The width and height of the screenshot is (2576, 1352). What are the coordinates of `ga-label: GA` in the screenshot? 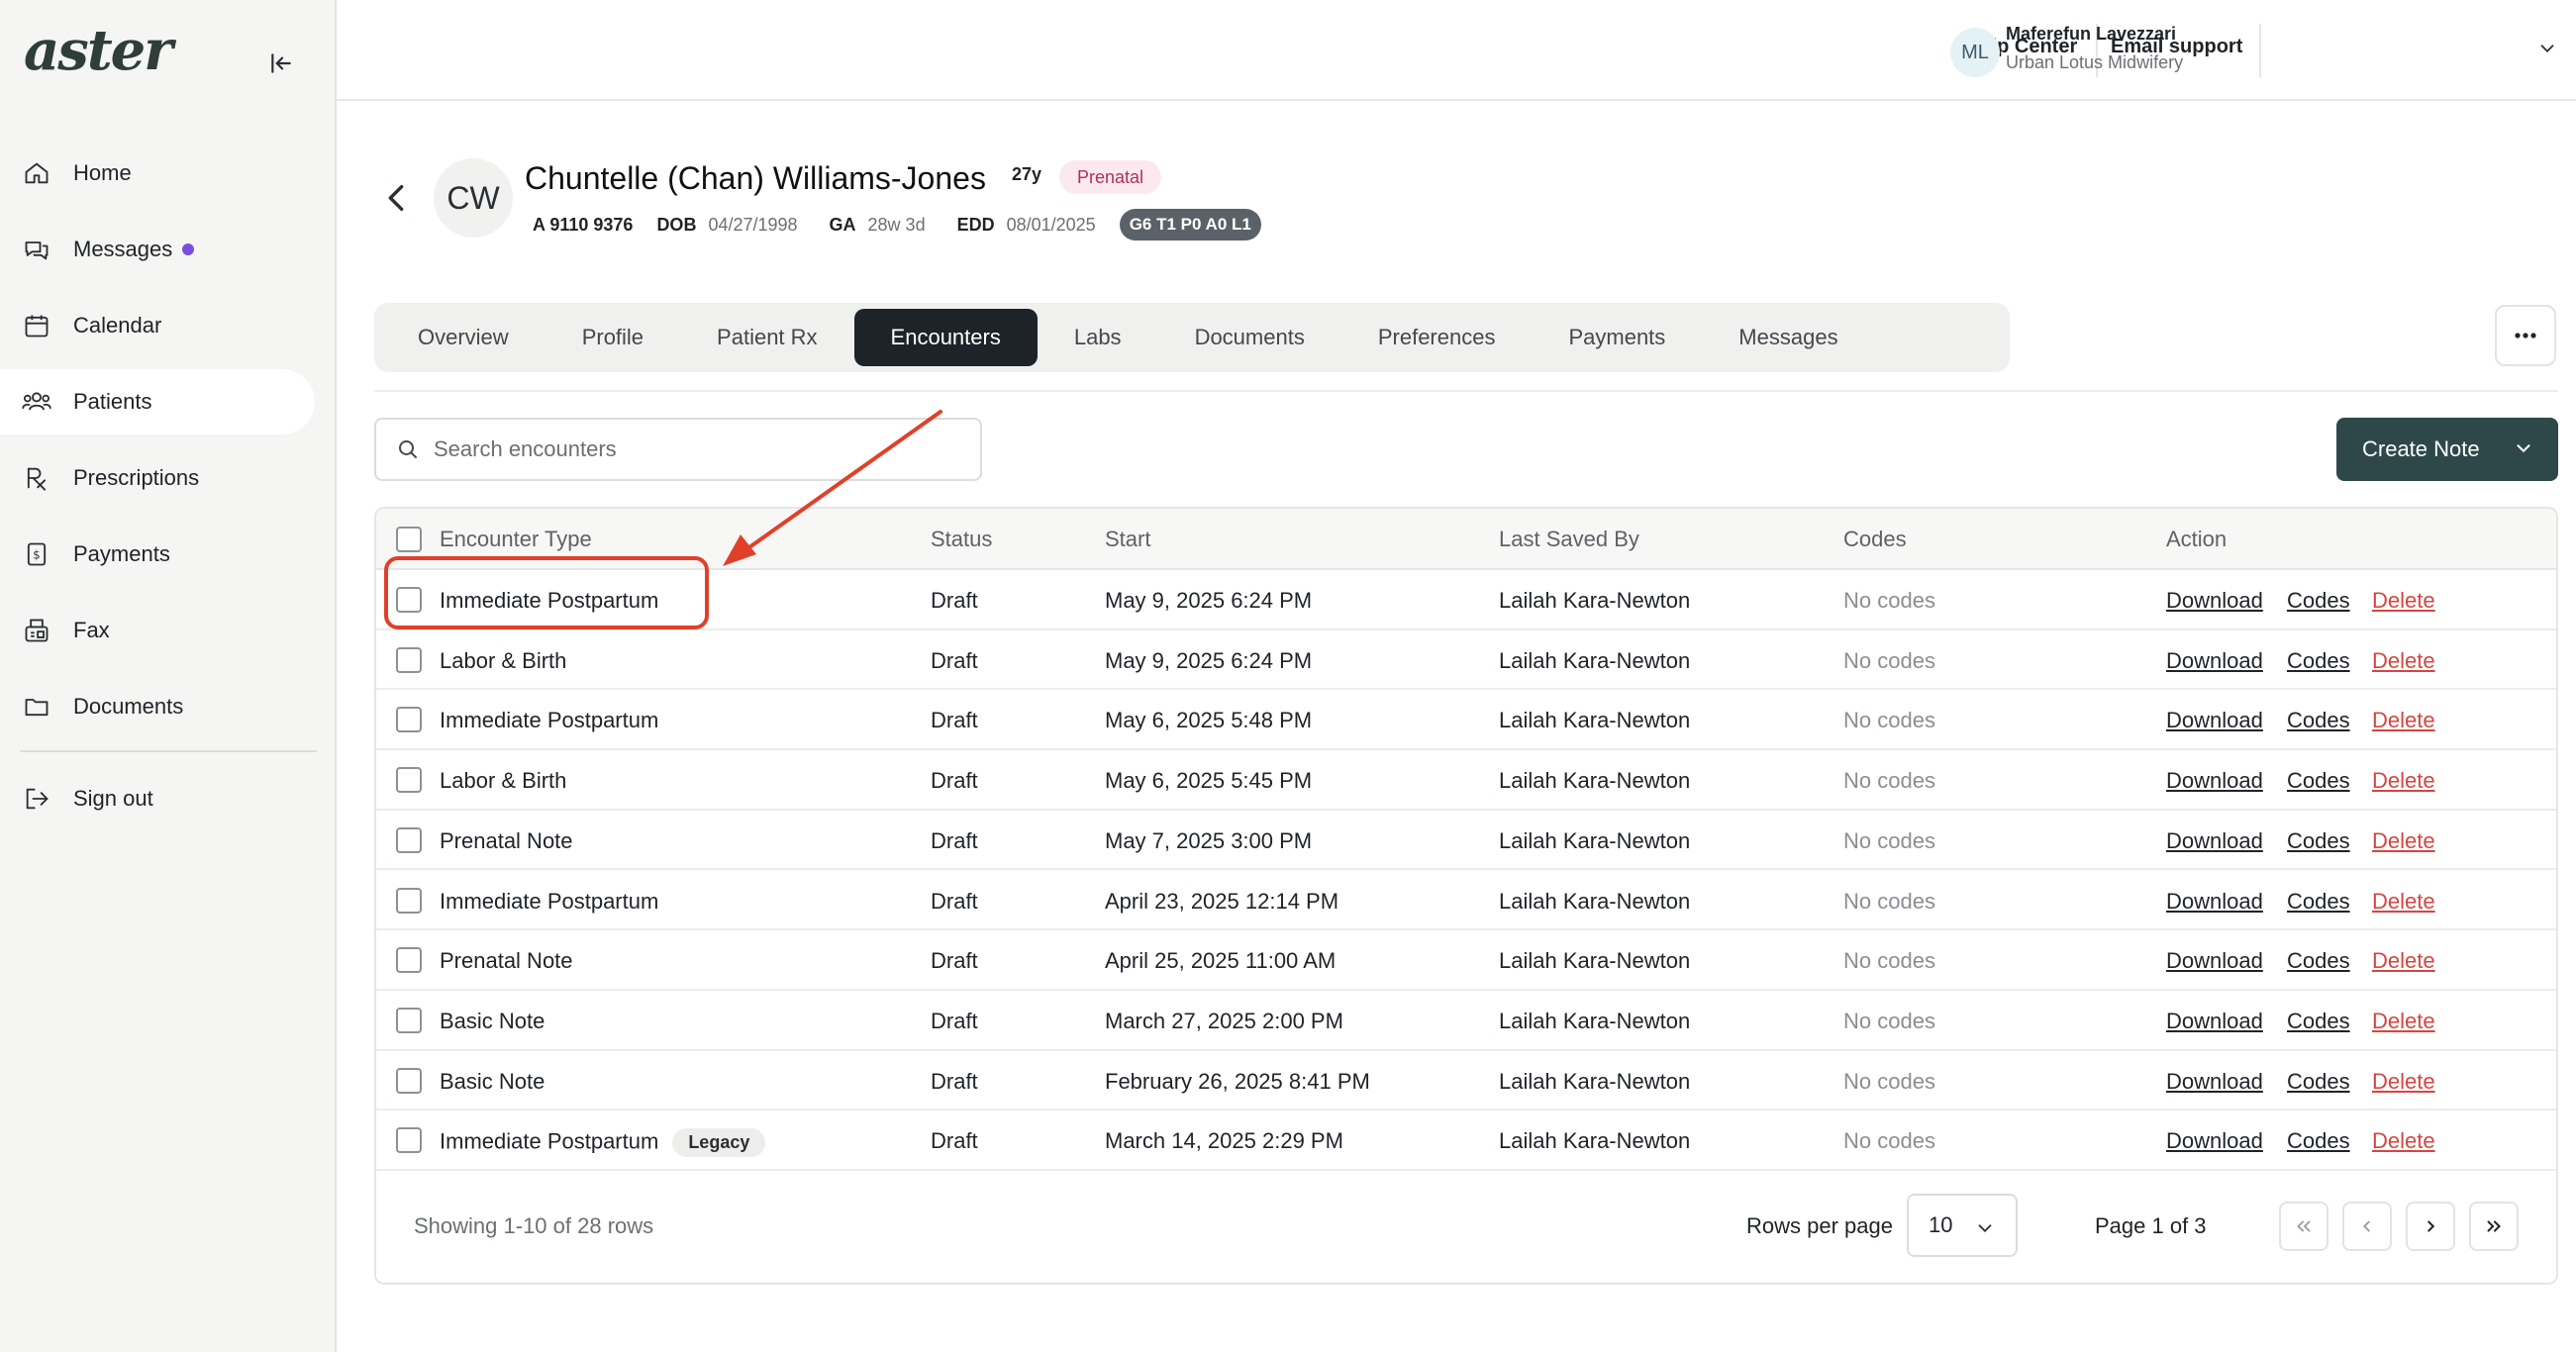 It's located at (843, 224).